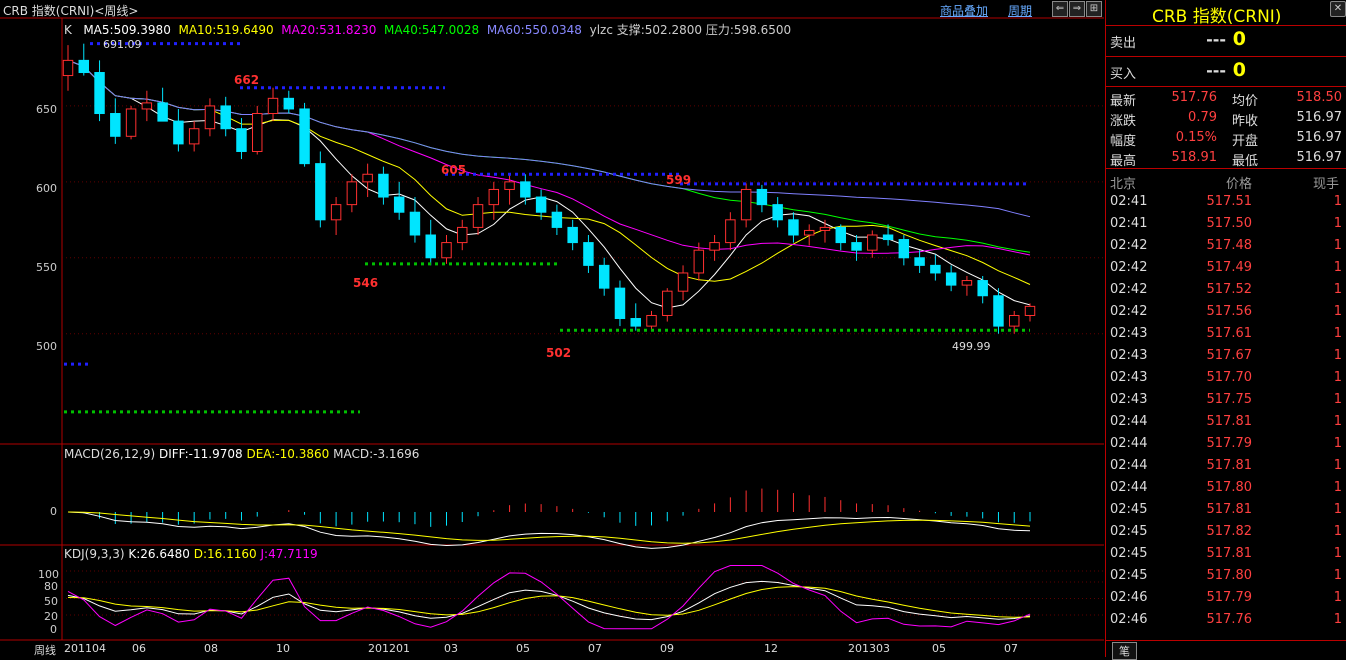 Image resolution: width=1346 pixels, height=660 pixels. What do you see at coordinates (1226, 158) in the screenshot?
I see `stat-row: 最高 518.91 最低 516.97` at bounding box center [1226, 158].